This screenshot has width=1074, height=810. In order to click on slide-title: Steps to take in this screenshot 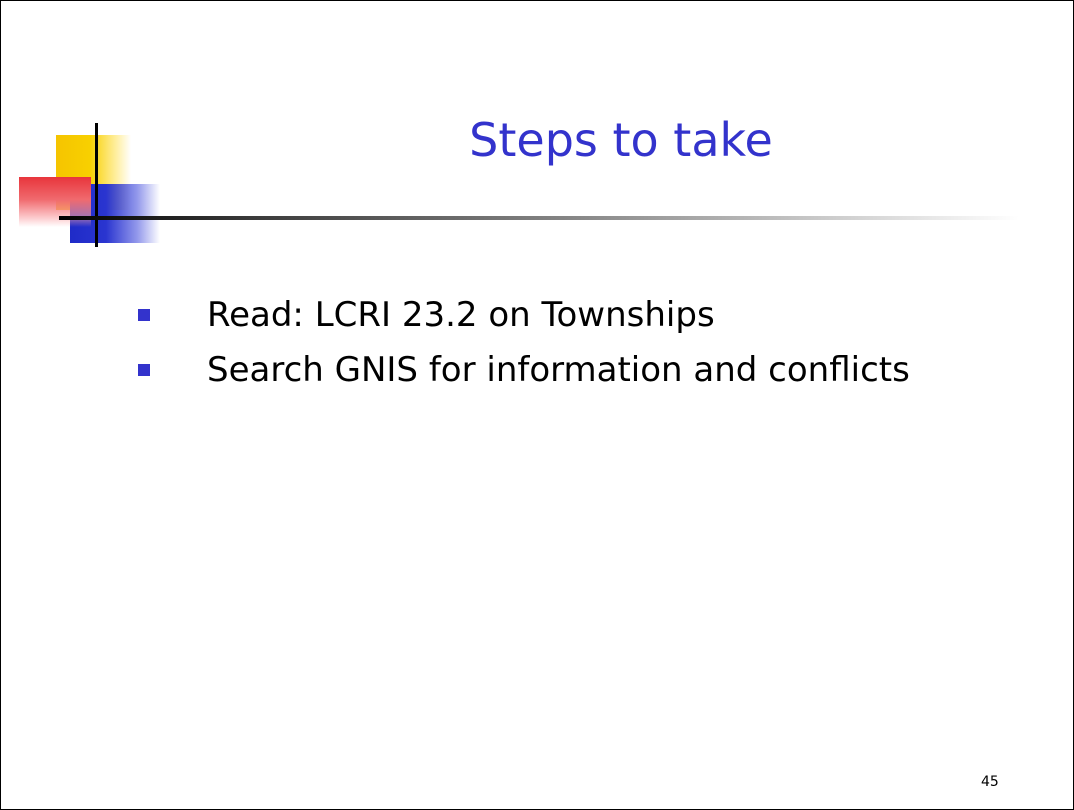, I will do `click(621, 140)`.